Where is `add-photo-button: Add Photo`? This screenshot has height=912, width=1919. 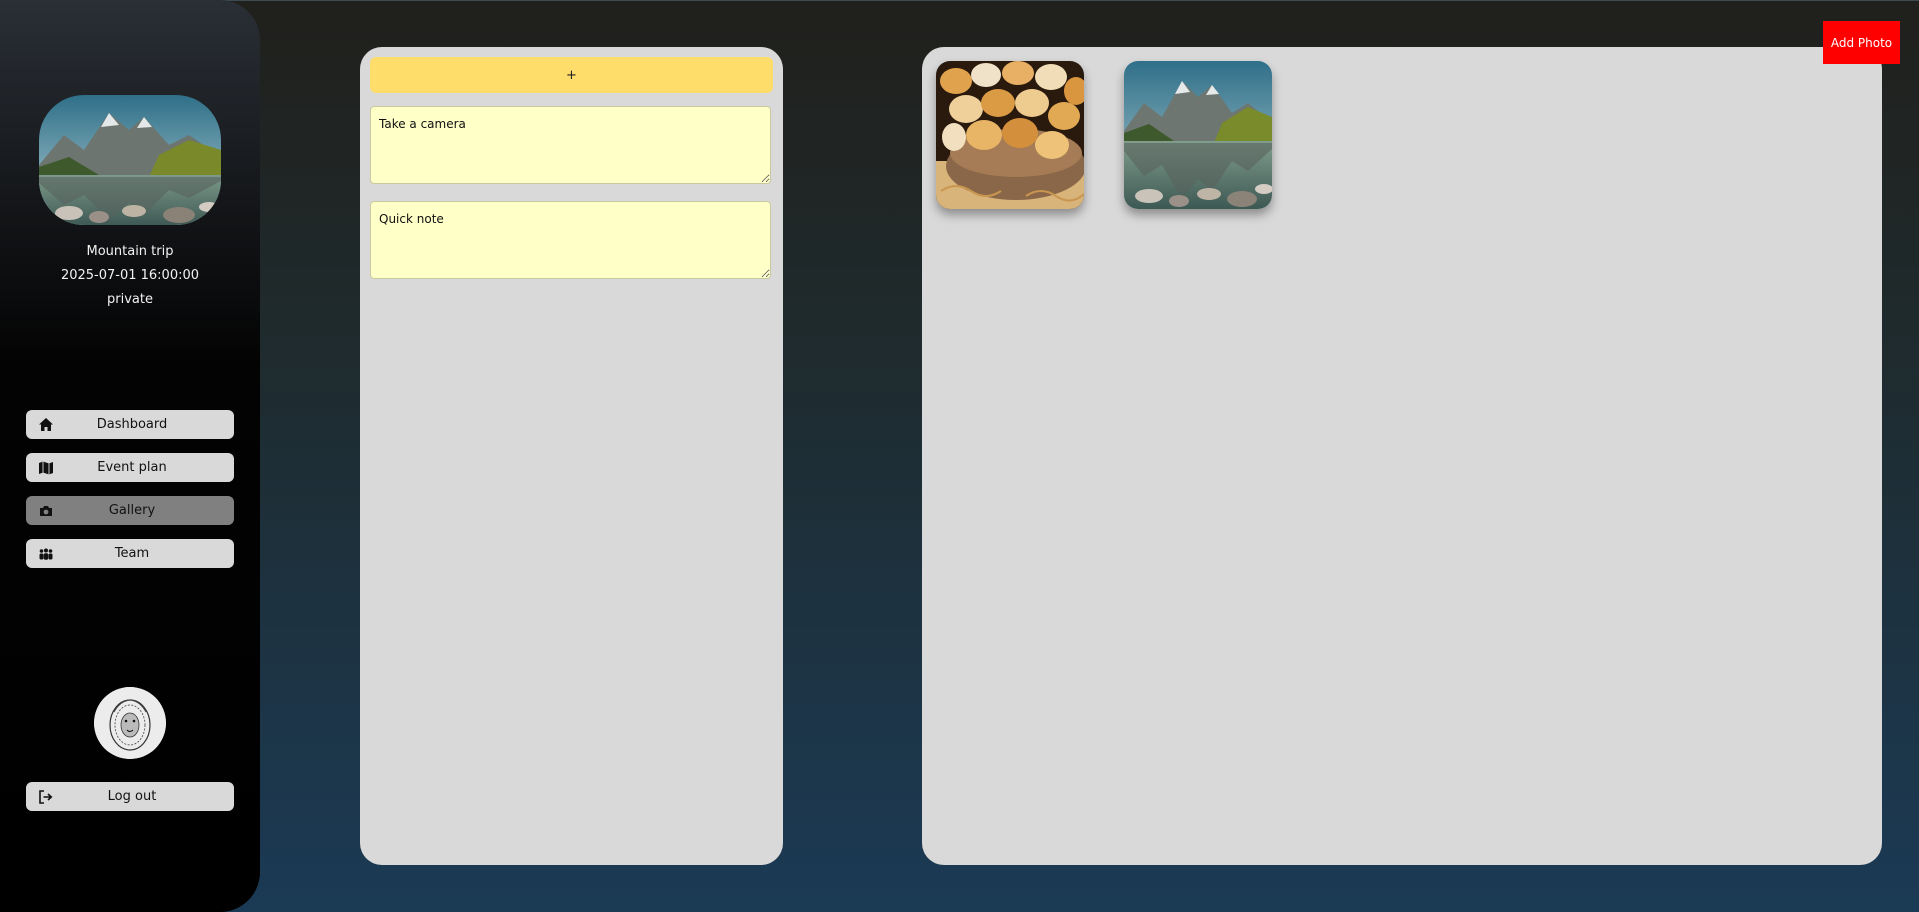 add-photo-button: Add Photo is located at coordinates (1861, 42).